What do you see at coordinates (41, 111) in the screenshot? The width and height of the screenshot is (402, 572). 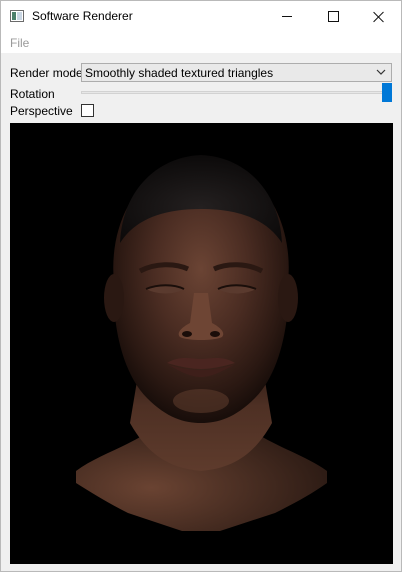 I see `perspective-label: Perspective` at bounding box center [41, 111].